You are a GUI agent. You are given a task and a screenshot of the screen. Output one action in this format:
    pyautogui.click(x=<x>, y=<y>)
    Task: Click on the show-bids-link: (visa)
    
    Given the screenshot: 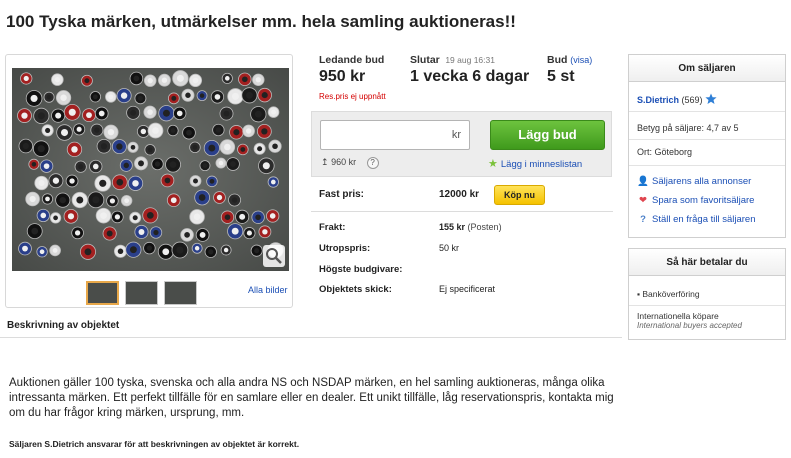 What is the action you would take?
    pyautogui.click(x=581, y=60)
    